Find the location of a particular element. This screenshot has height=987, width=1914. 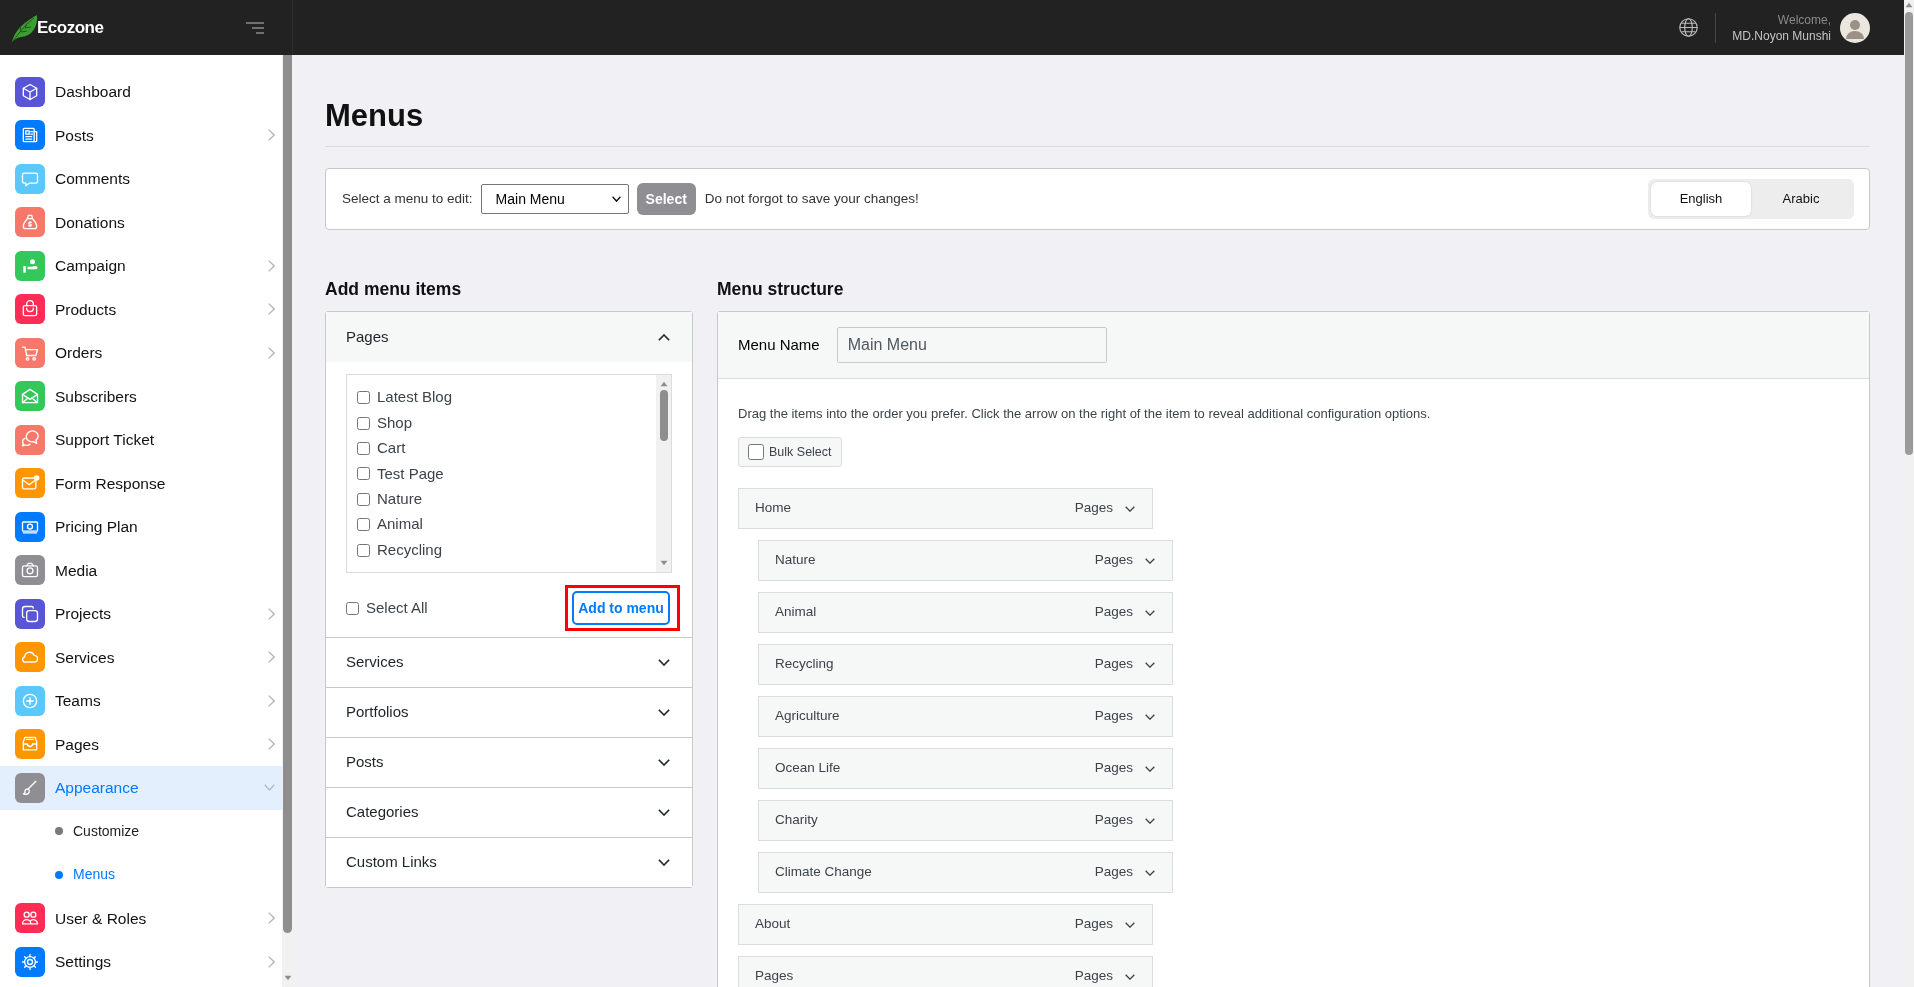

menu-item: About Pages is located at coordinates (945, 924).